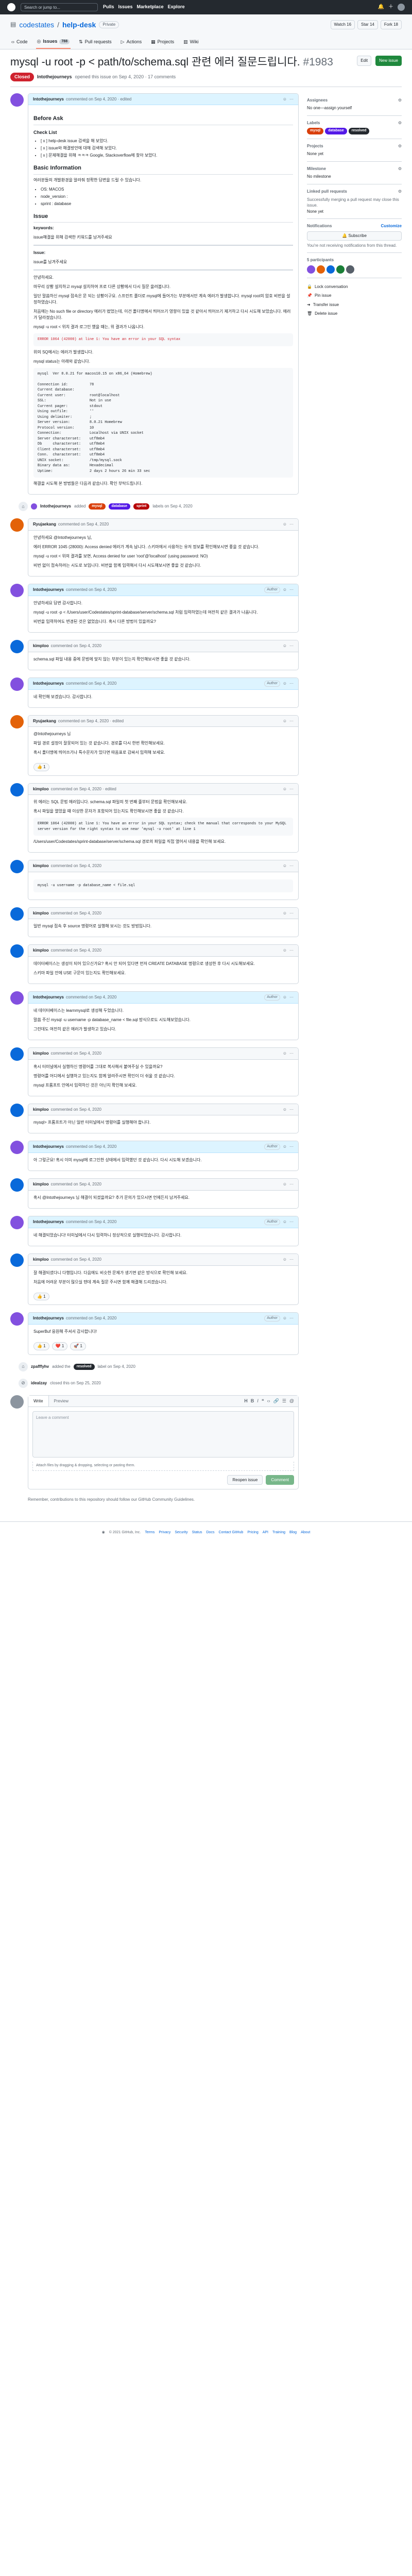 The image size is (412, 2576). What do you see at coordinates (54, 42) in the screenshot?
I see `tab-issues: ◎ Issues 788` at bounding box center [54, 42].